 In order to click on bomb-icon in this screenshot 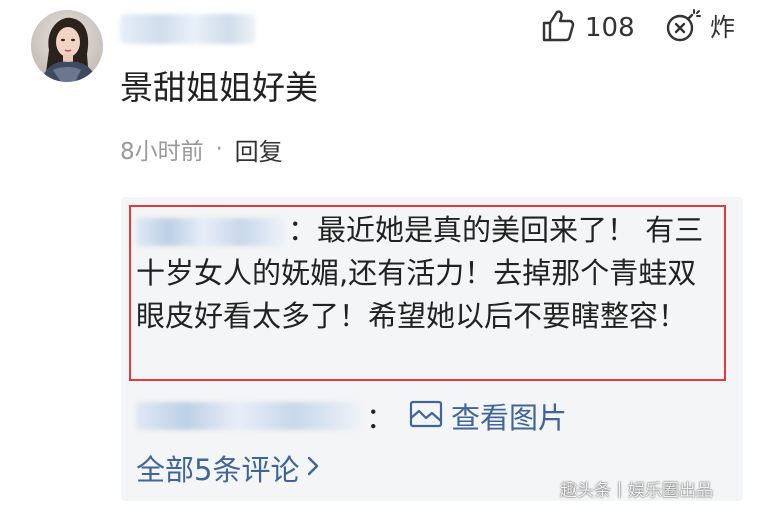, I will do `click(683, 27)`.